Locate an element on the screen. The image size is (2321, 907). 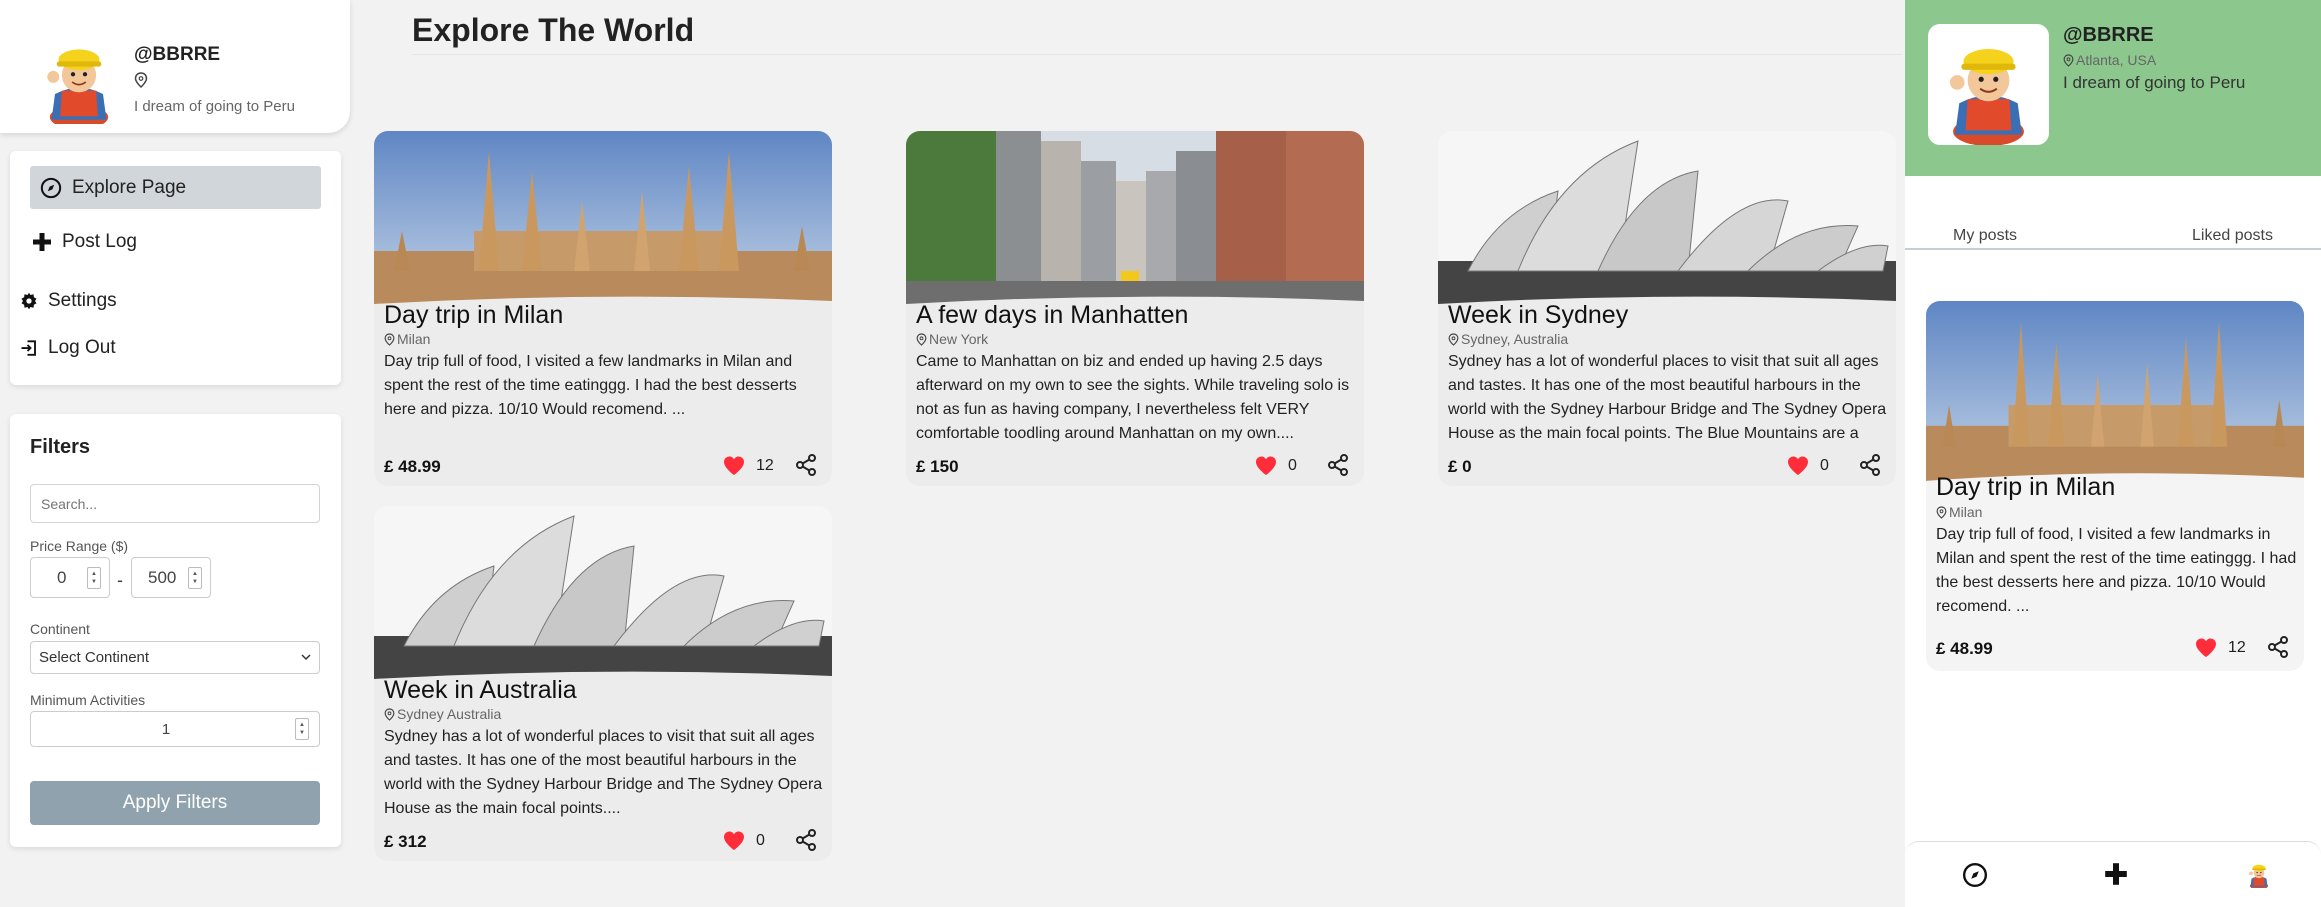
post-image-manhattan is located at coordinates (1135, 218).